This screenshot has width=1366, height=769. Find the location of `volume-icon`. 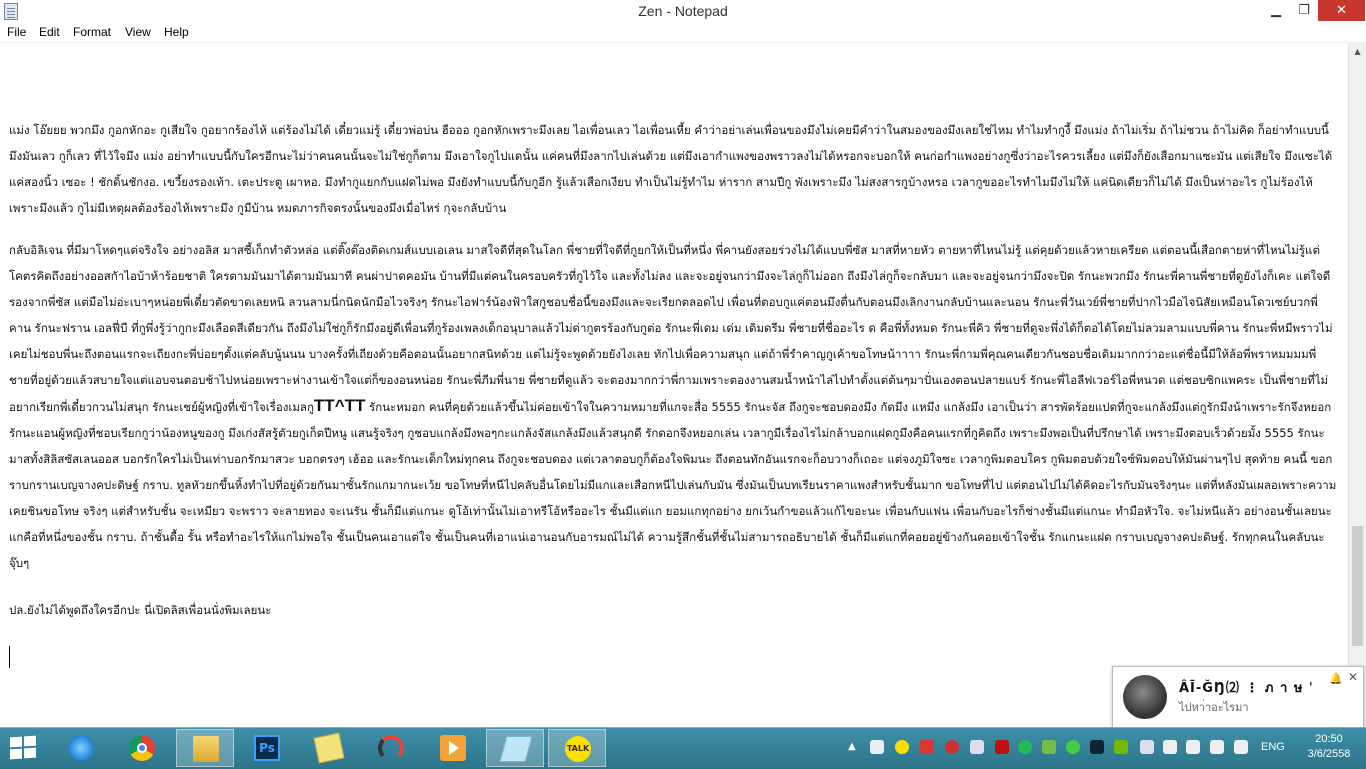

volume-icon is located at coordinates (1241, 747).